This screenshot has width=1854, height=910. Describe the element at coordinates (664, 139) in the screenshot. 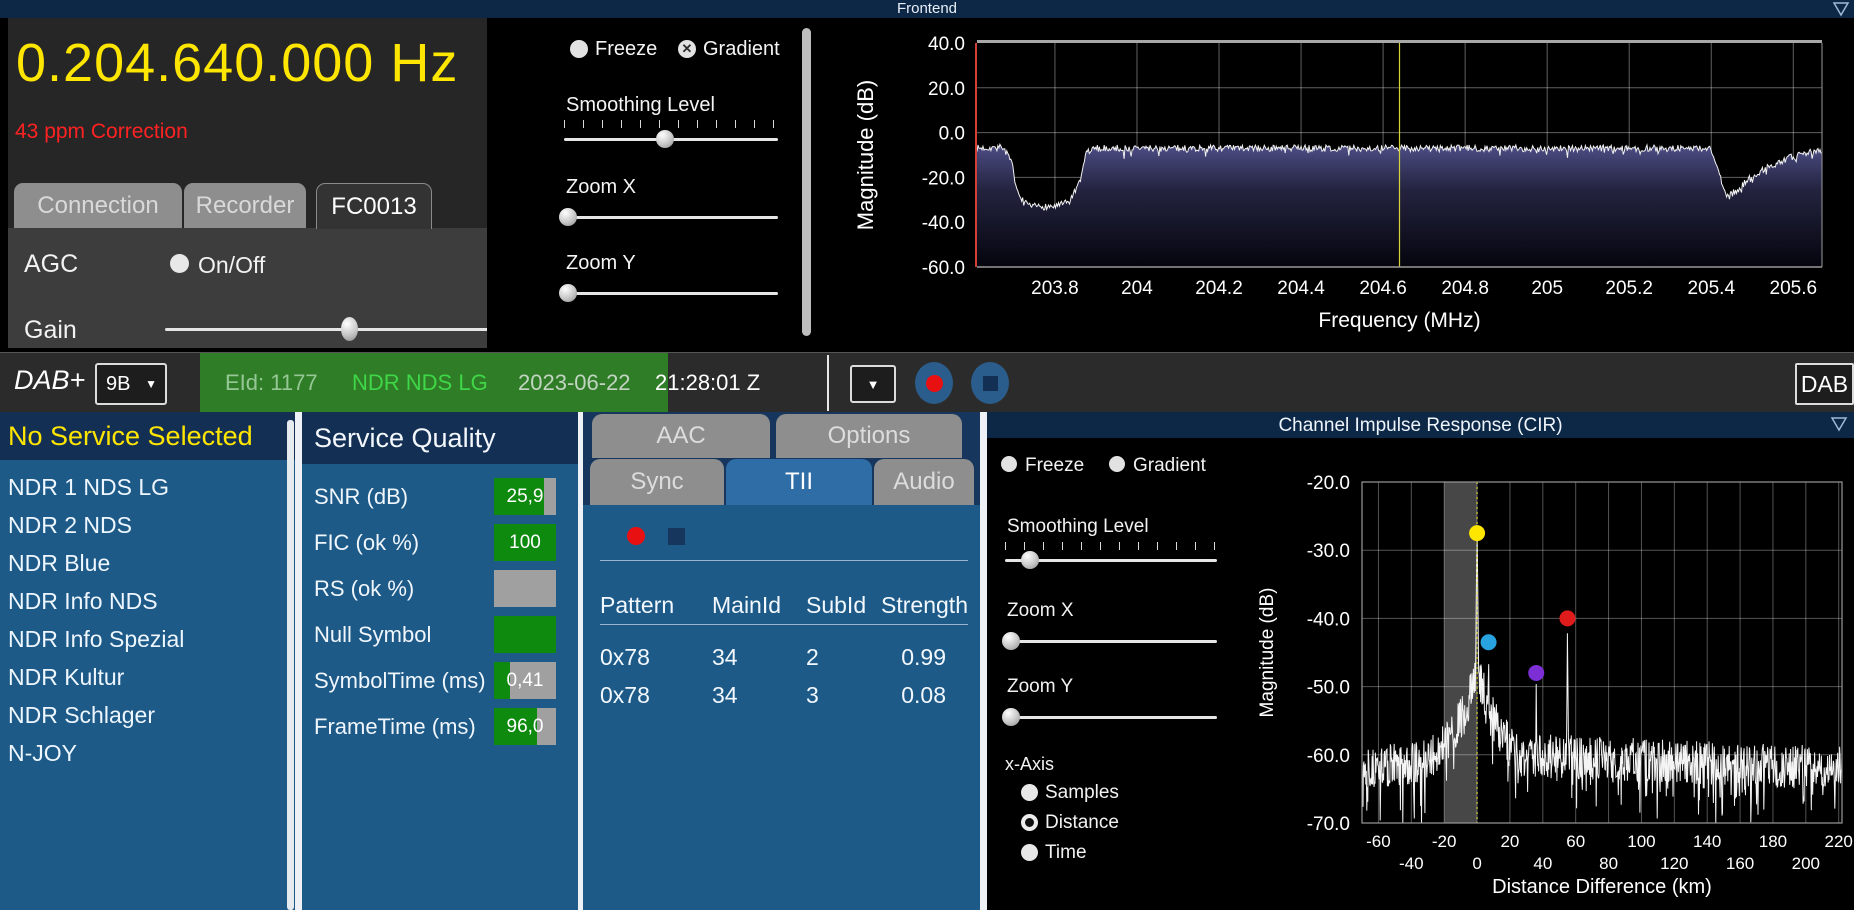

I see `smoothing-slider-handle` at that location.